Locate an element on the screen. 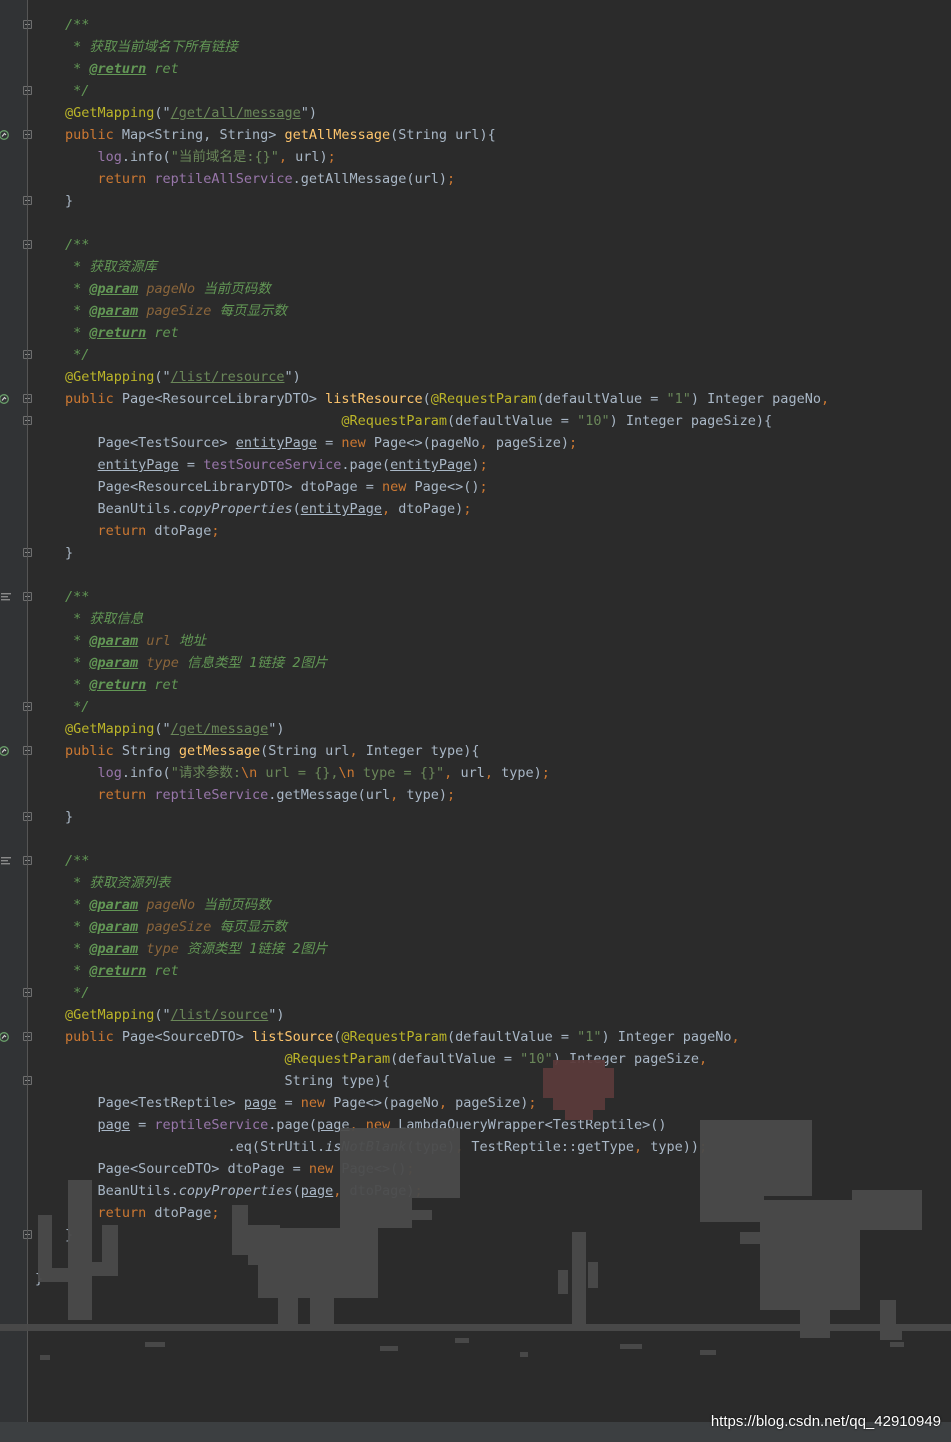  code-line: * 获取信息 is located at coordinates (104, 619).